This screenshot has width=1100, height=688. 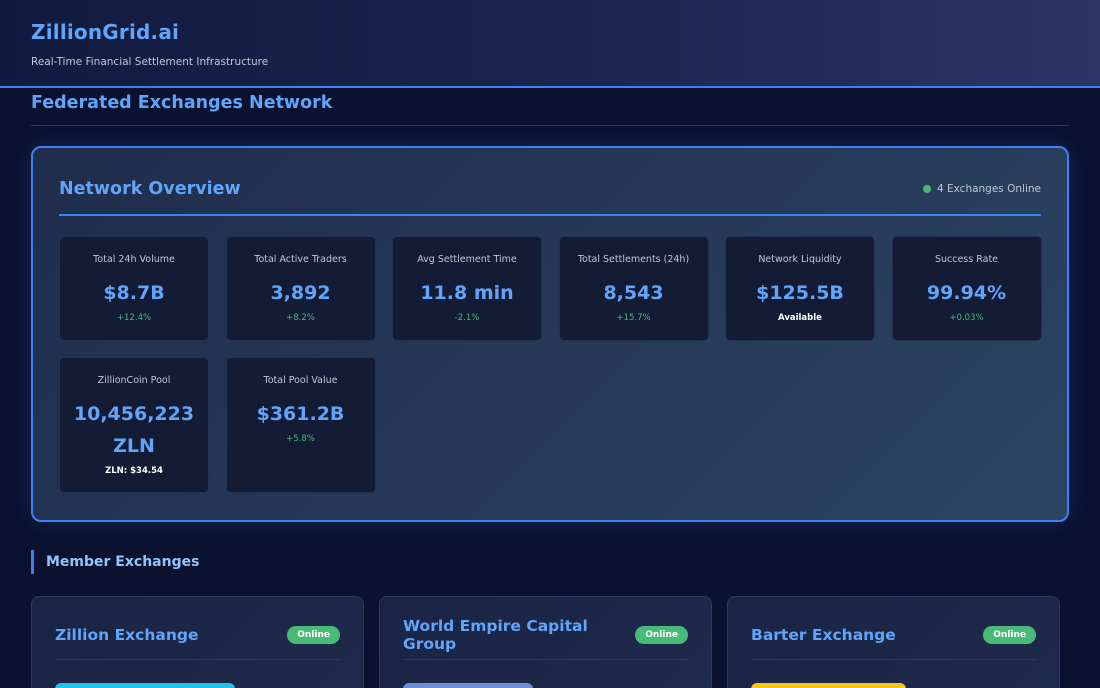 What do you see at coordinates (467, 318) in the screenshot?
I see `stat-change: -2.1%` at bounding box center [467, 318].